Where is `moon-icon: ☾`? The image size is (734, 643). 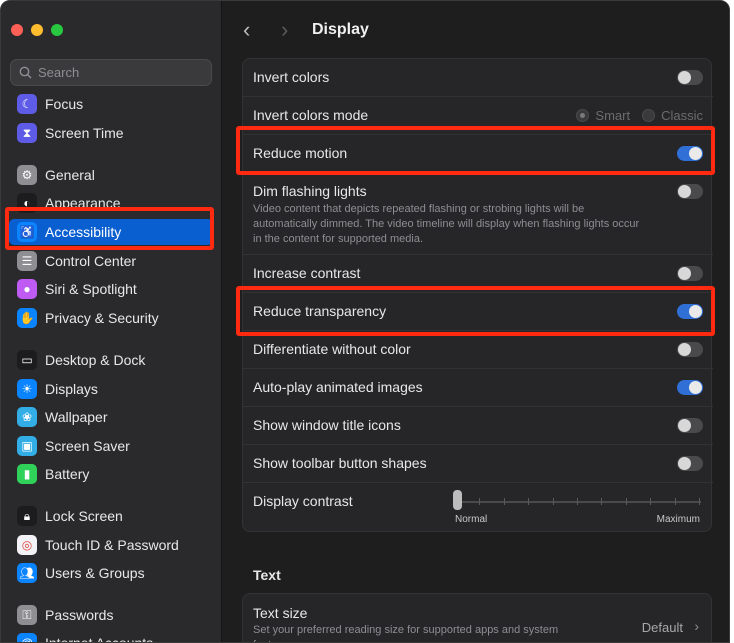
moon-icon: ☾ is located at coordinates (27, 104).